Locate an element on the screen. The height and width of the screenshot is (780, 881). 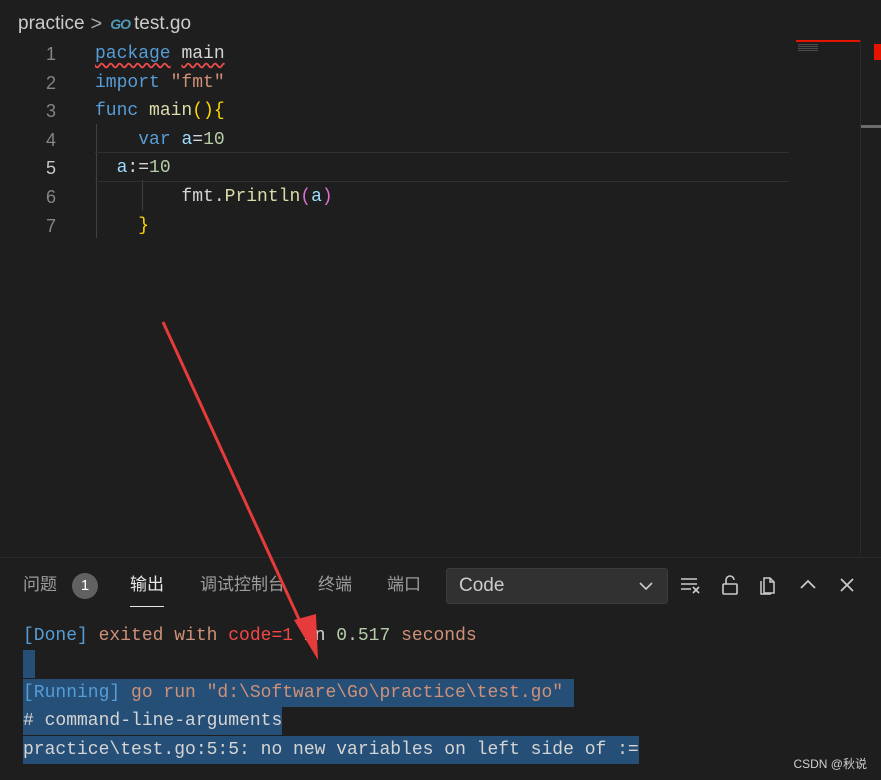
running-tag: [Running] is located at coordinates (72, 693).